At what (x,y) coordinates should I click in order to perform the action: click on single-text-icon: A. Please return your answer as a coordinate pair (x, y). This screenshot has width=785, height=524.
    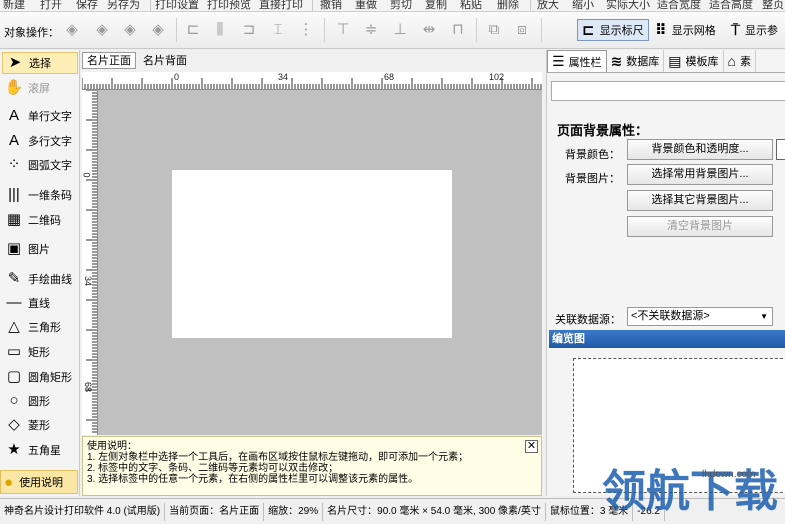
    Looking at the image, I should click on (13, 115).